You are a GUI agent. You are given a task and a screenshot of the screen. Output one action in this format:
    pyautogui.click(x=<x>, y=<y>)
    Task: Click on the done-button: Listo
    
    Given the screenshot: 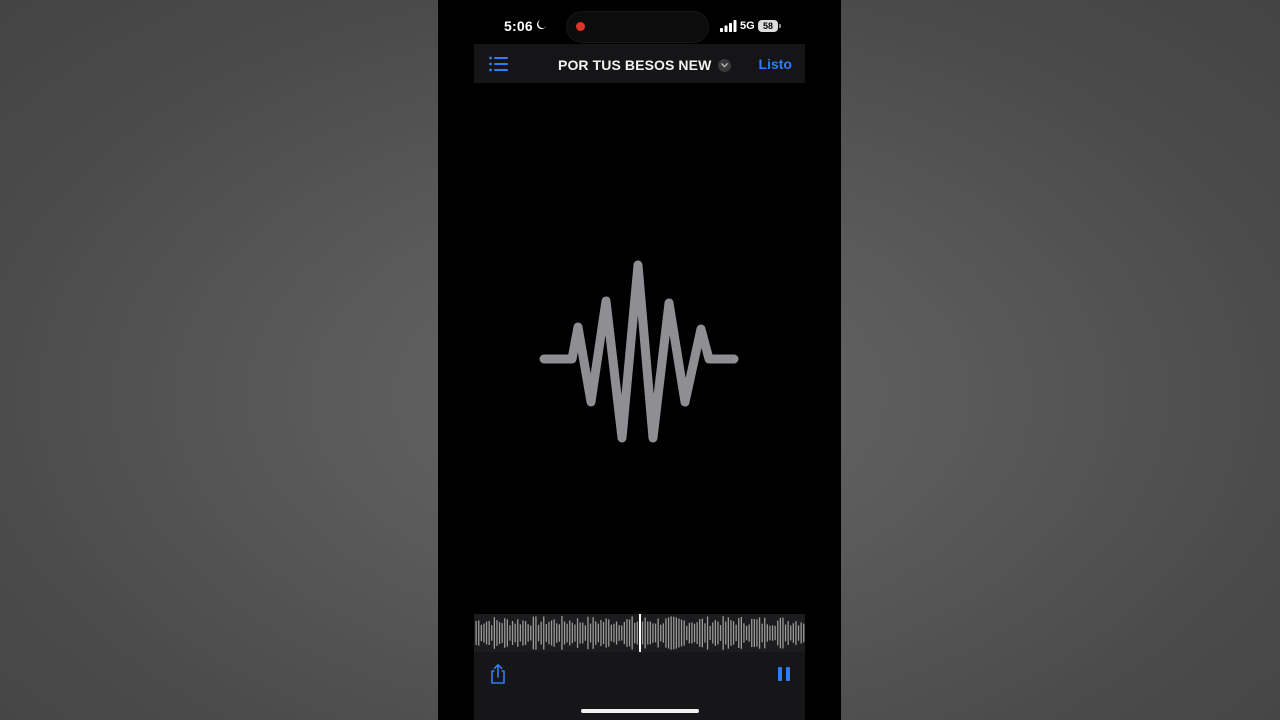 What is the action you would take?
    pyautogui.click(x=775, y=64)
    